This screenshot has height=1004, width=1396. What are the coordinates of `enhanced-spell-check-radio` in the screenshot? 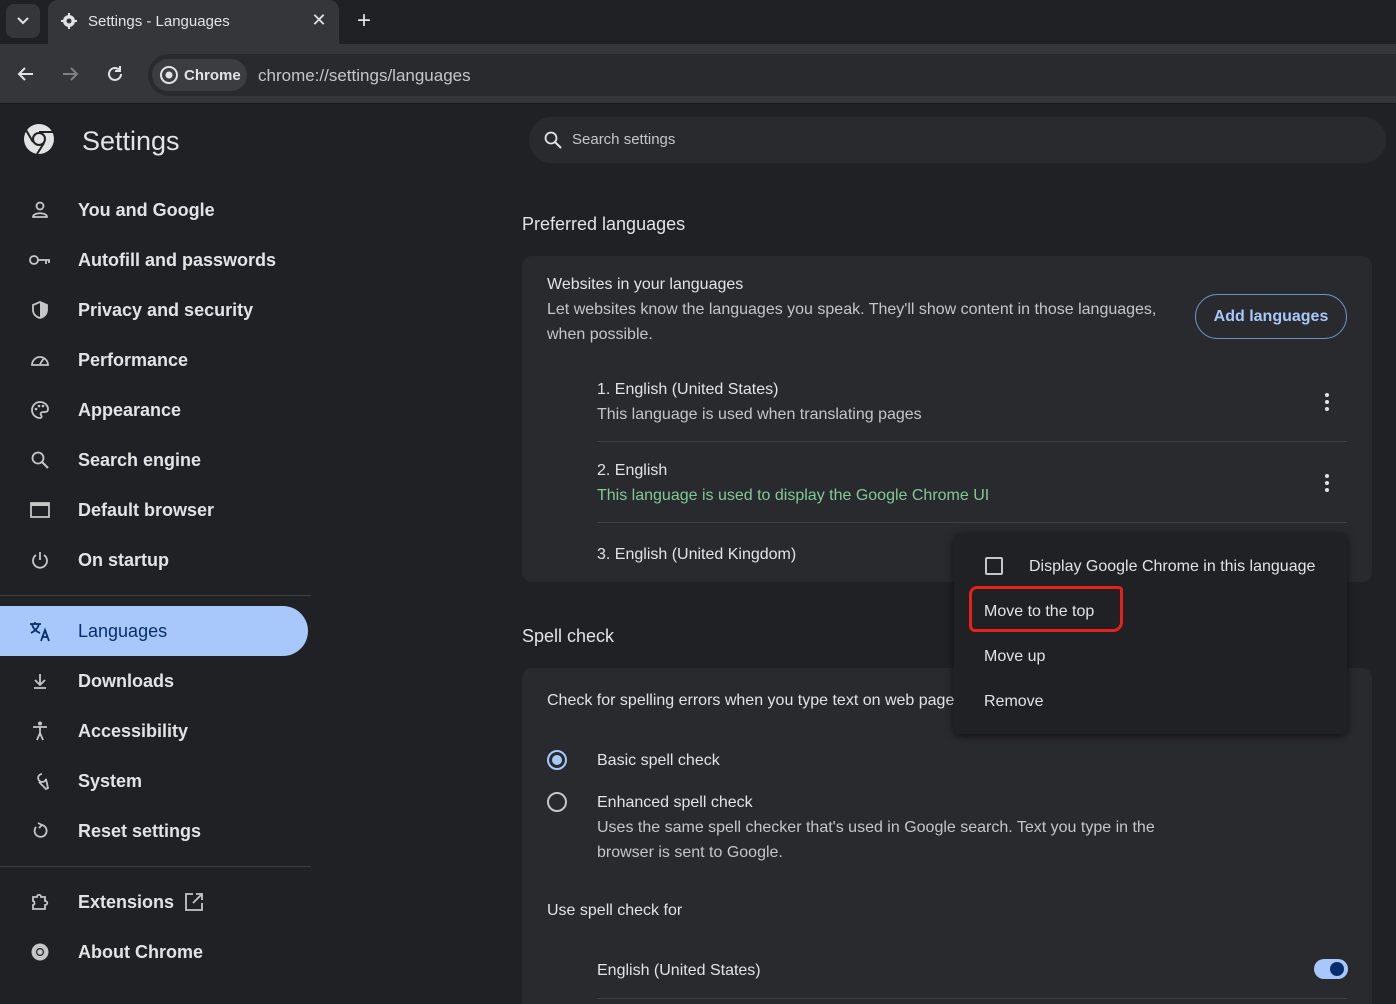 It's located at (557, 802).